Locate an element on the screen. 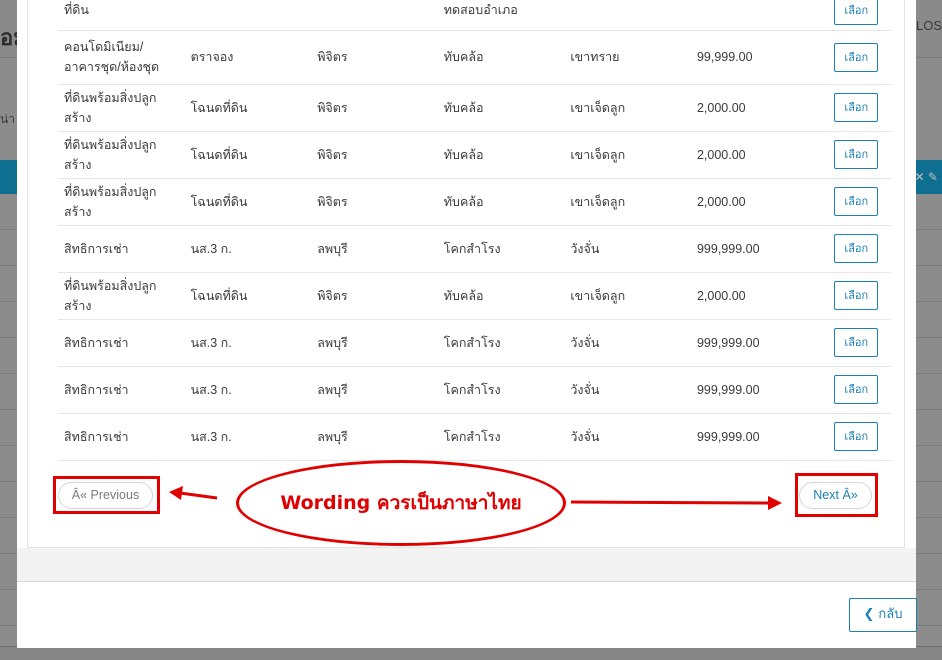 This screenshot has height=660, width=942. province-cell is located at coordinates (374, 15).